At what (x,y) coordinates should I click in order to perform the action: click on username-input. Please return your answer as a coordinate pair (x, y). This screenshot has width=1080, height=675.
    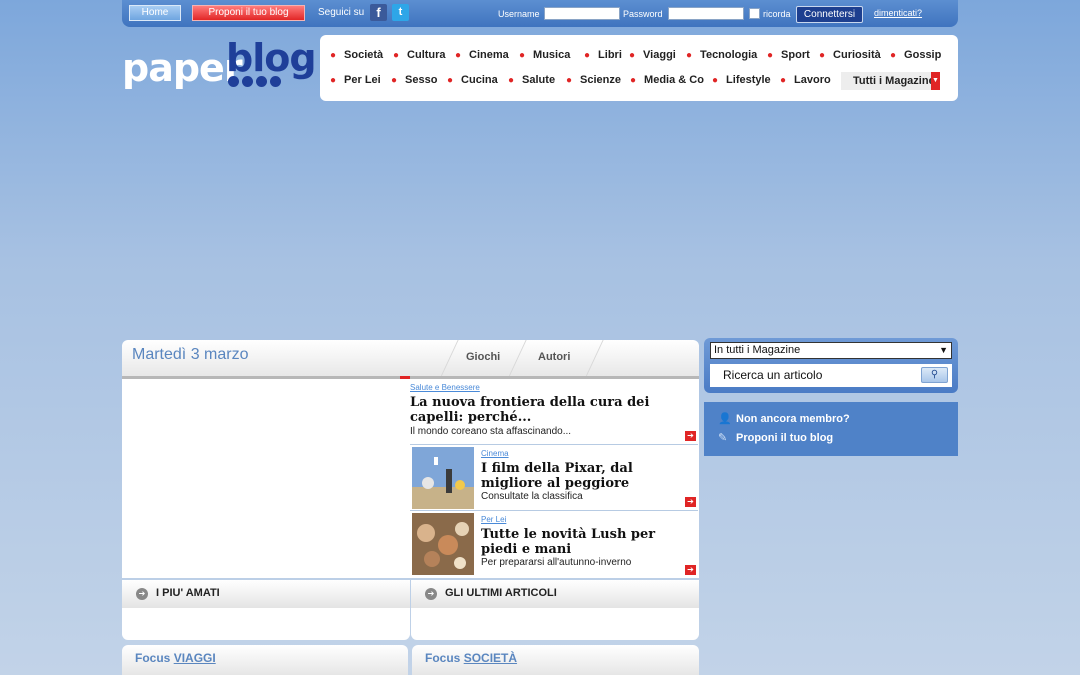
    Looking at the image, I should click on (582, 13).